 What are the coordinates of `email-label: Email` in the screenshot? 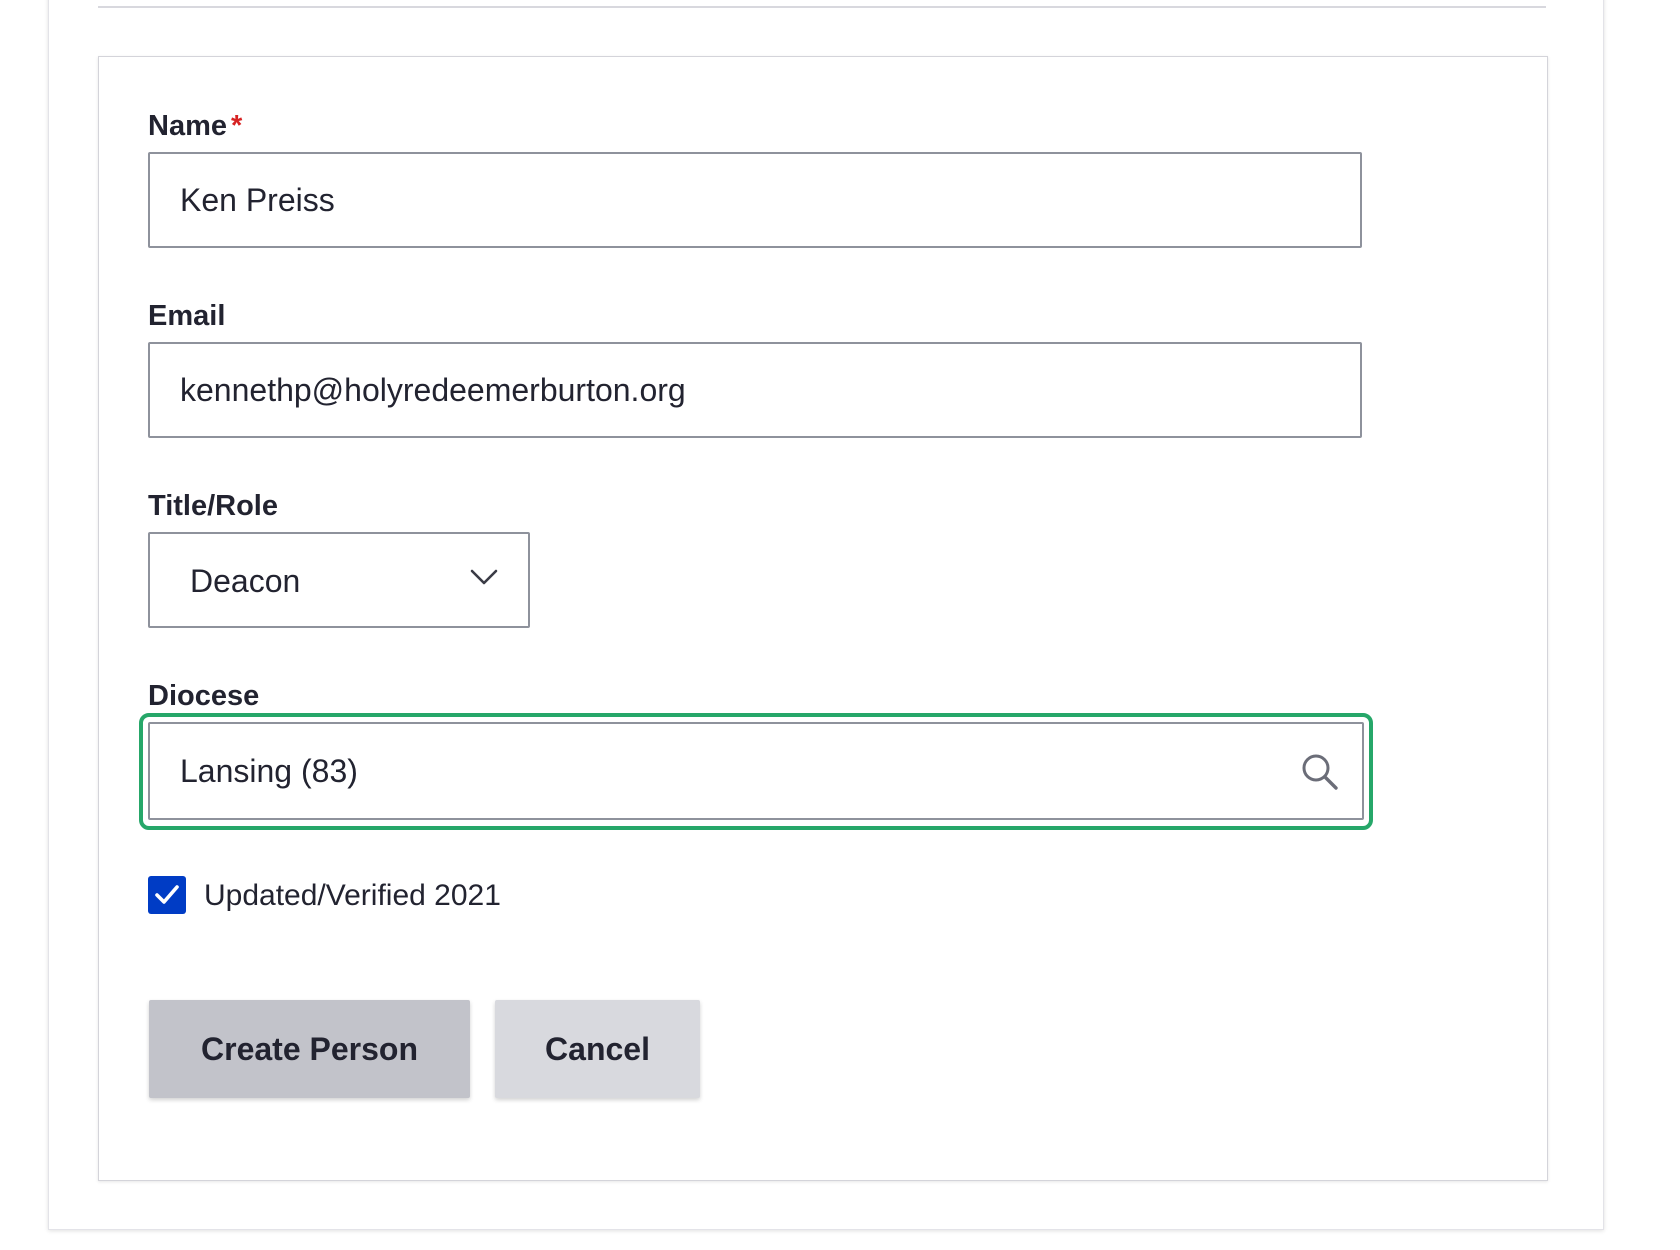 It's located at (187, 316).